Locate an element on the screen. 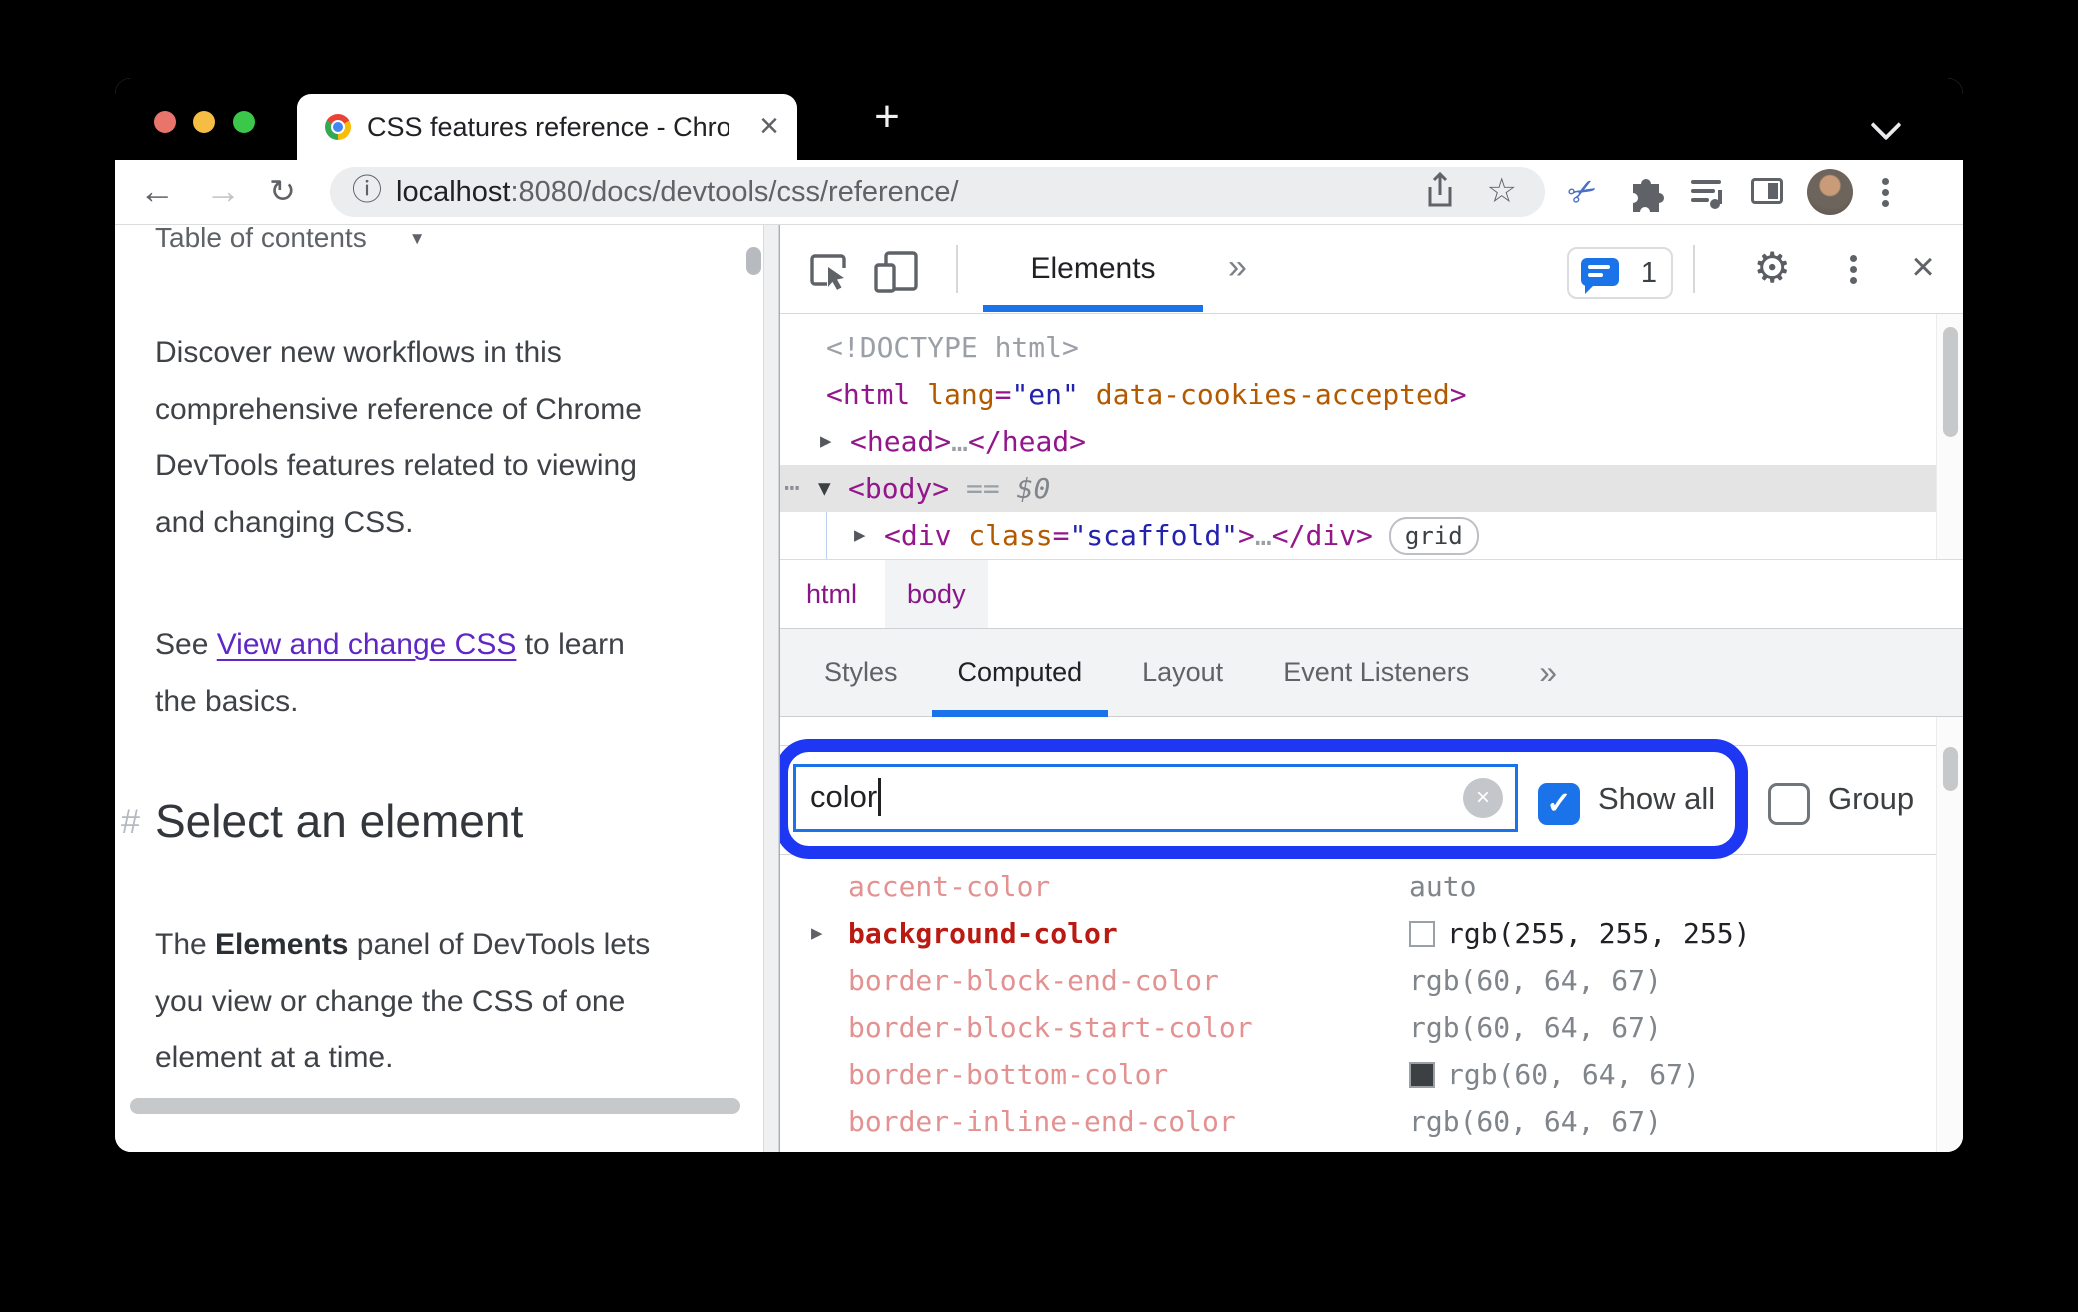 The image size is (2078, 1312). scissors-extension-icon: ✂ is located at coordinates (1582, 191).